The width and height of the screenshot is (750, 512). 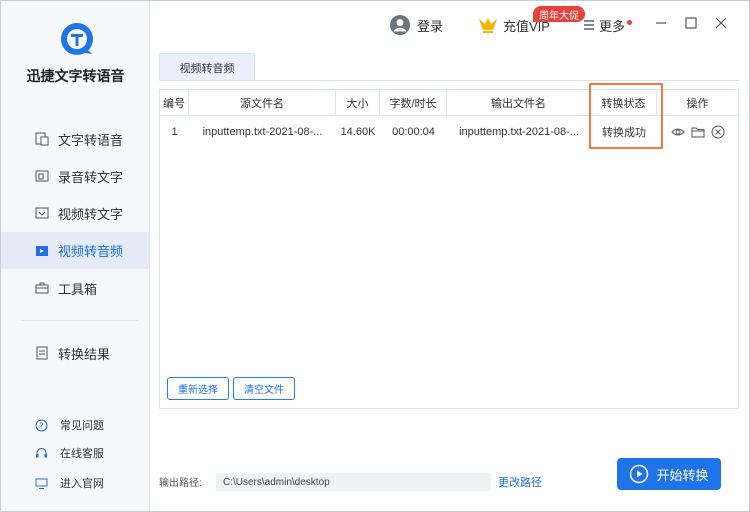 I want to click on text-to-speech-icon, so click(x=42, y=139).